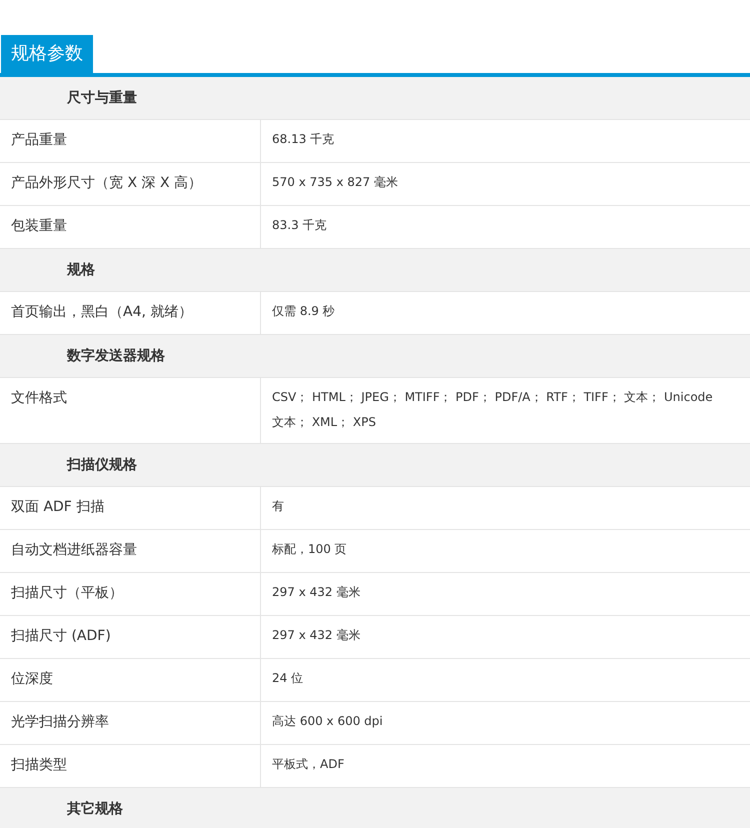 The height and width of the screenshot is (828, 750). What do you see at coordinates (130, 680) in the screenshot?
I see `spec-label: 位深度` at bounding box center [130, 680].